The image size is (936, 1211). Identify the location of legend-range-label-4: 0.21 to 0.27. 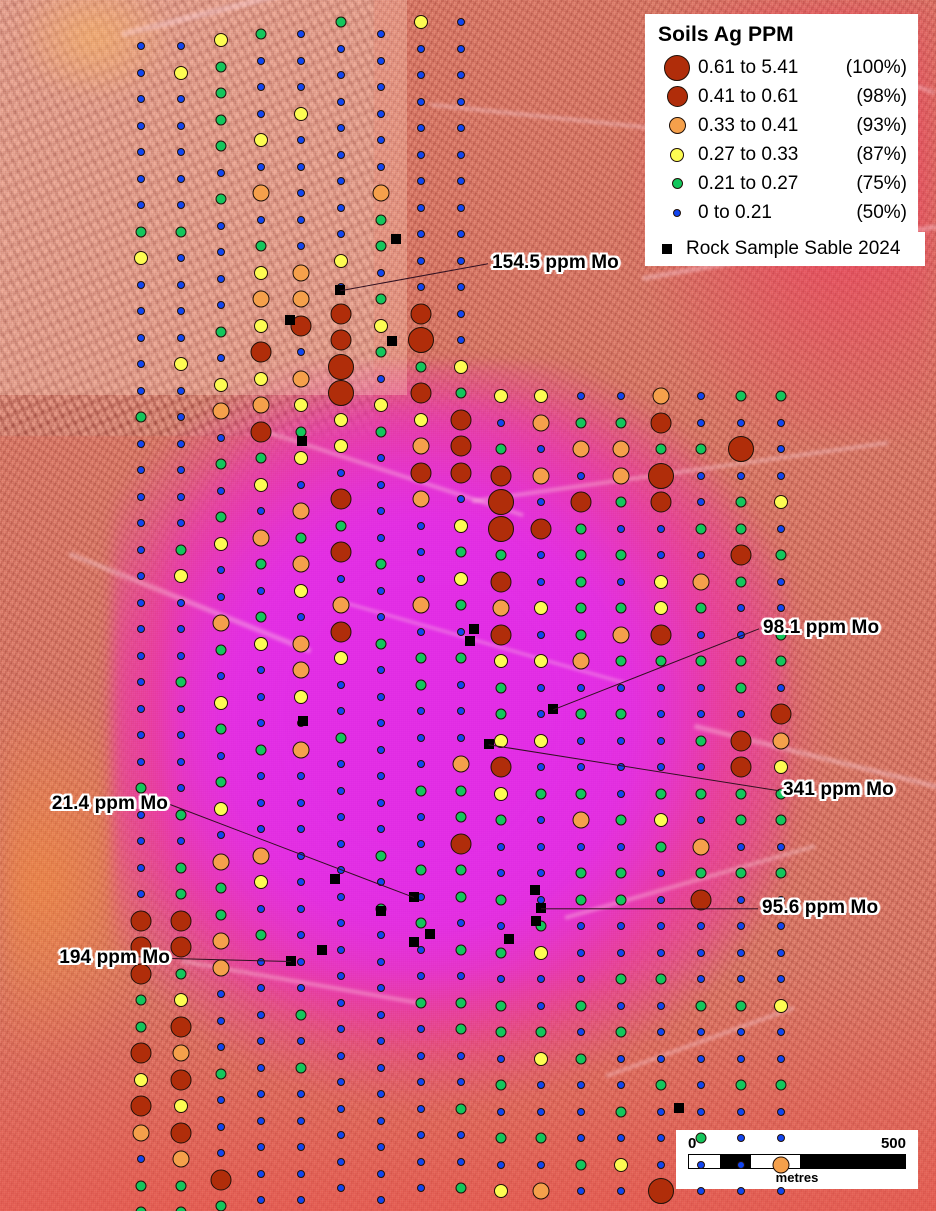
(748, 183).